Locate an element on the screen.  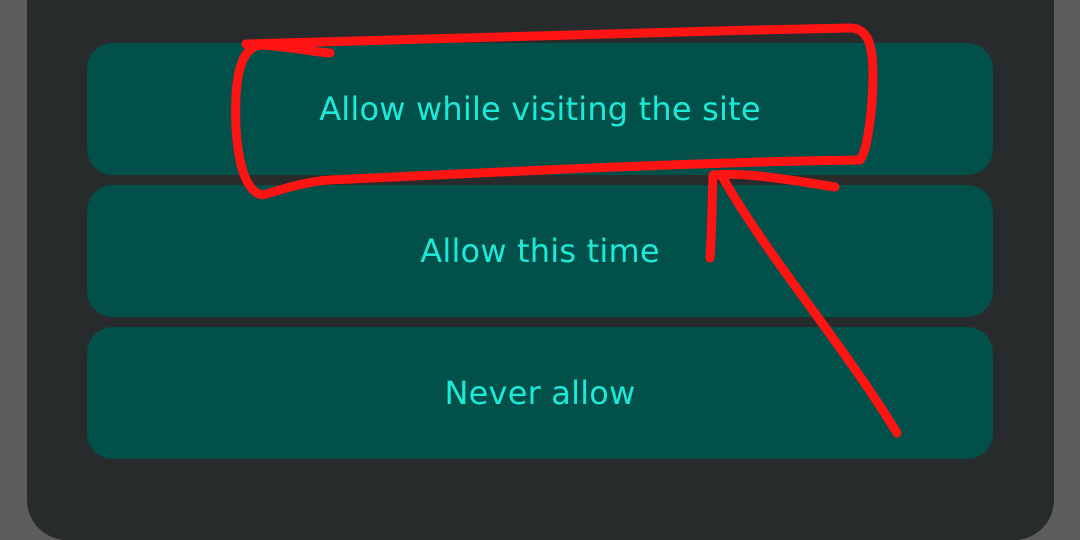
allow-this-time-label: Allow this time is located at coordinates (540, 251).